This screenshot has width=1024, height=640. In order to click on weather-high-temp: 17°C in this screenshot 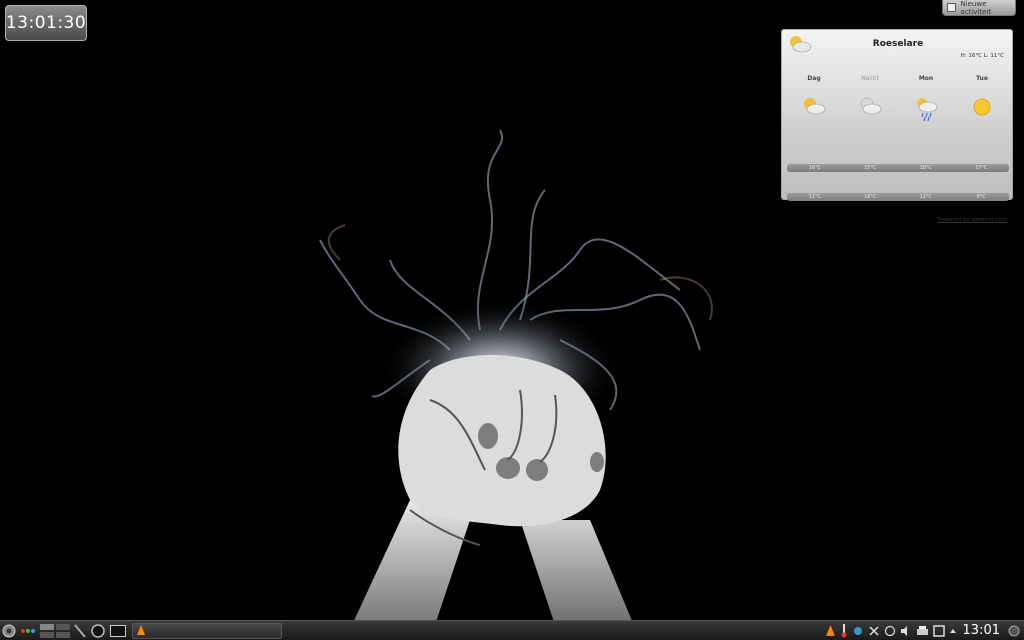, I will do `click(981, 168)`.